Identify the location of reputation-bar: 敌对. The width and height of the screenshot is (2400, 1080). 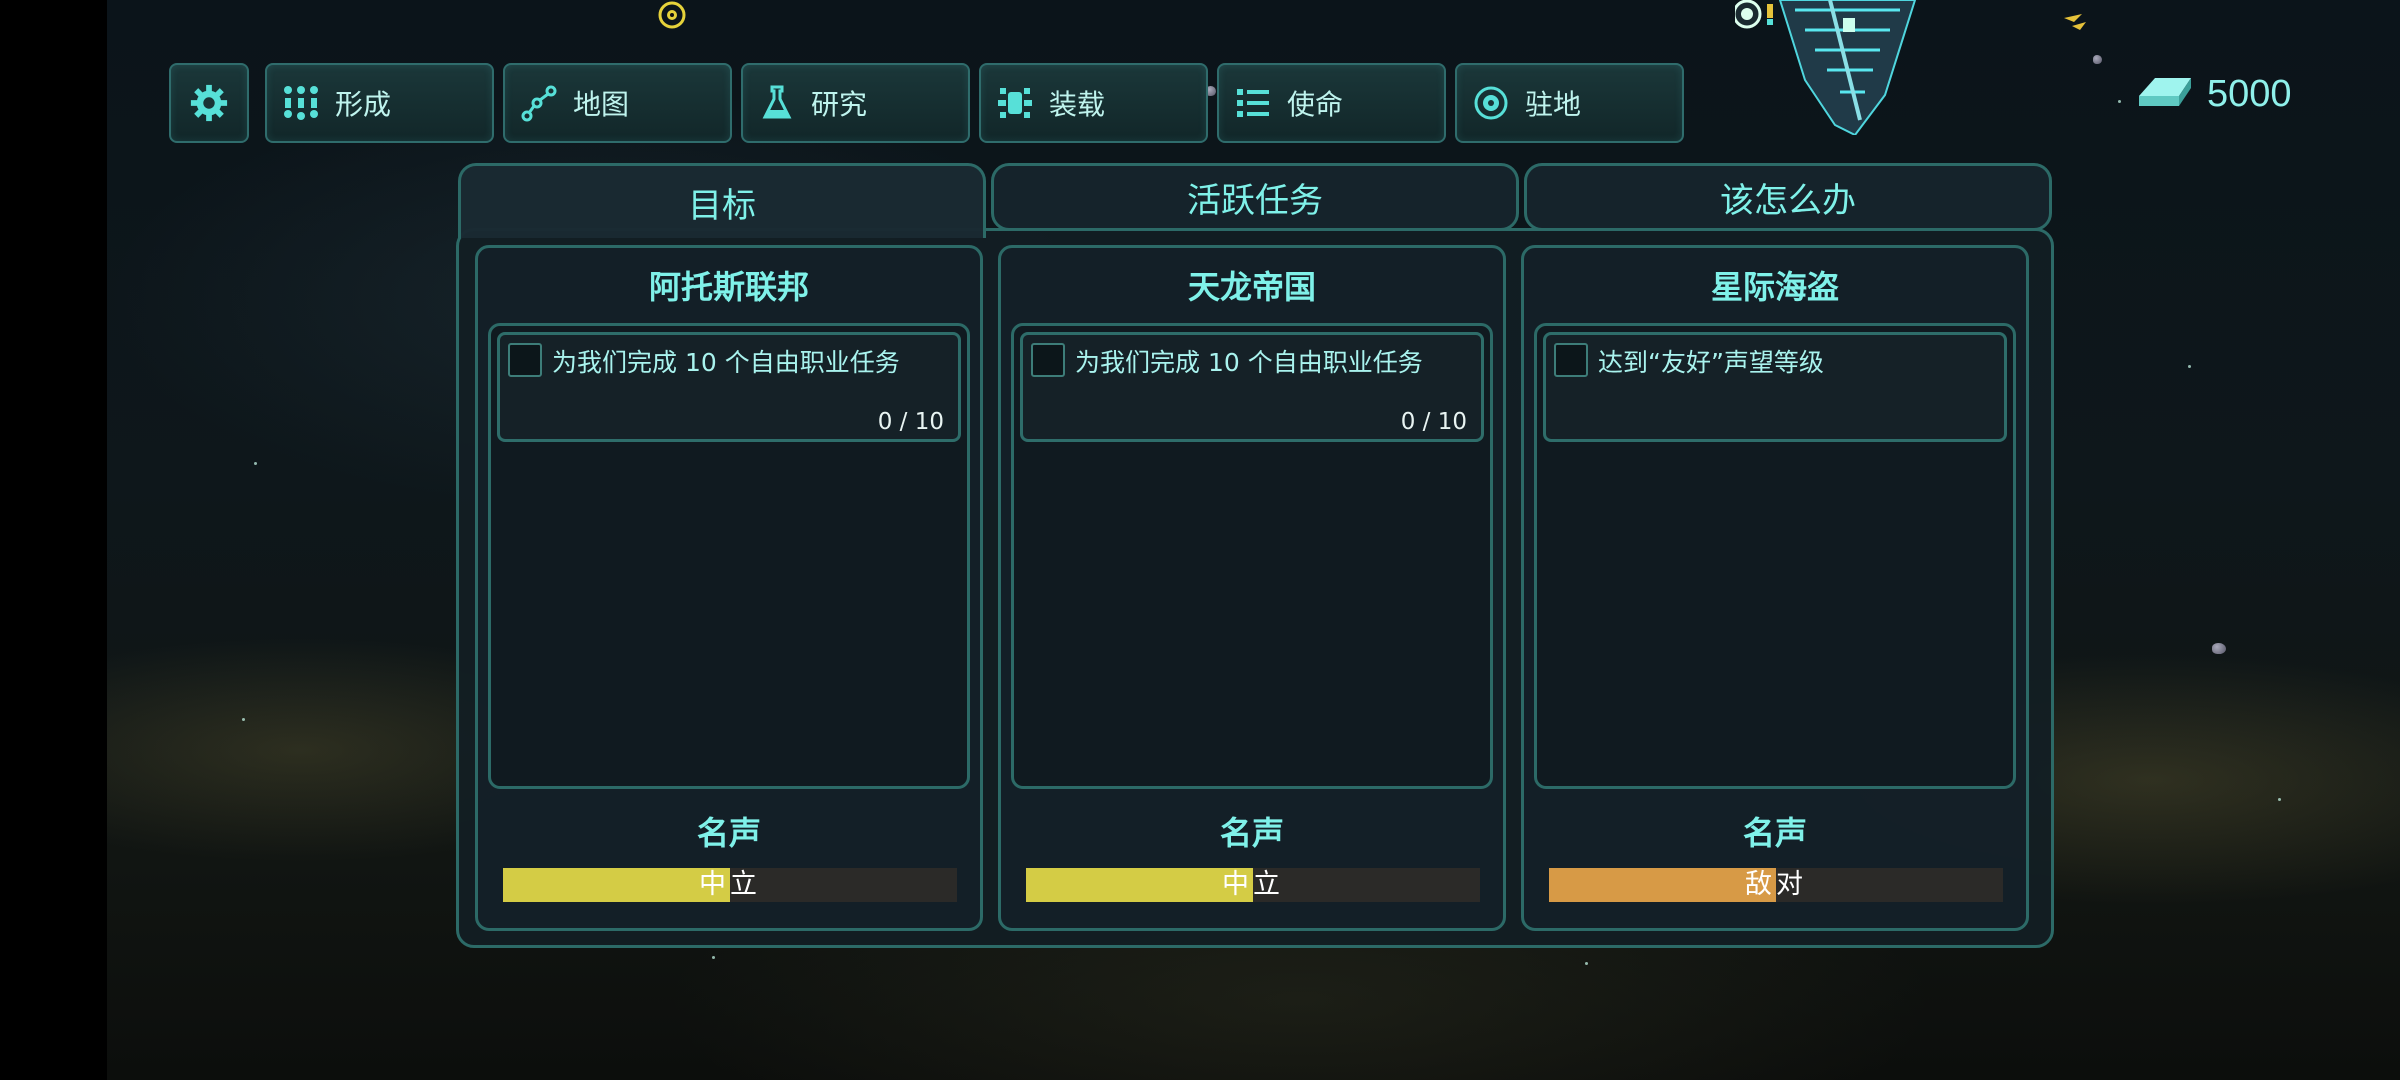
(1776, 885).